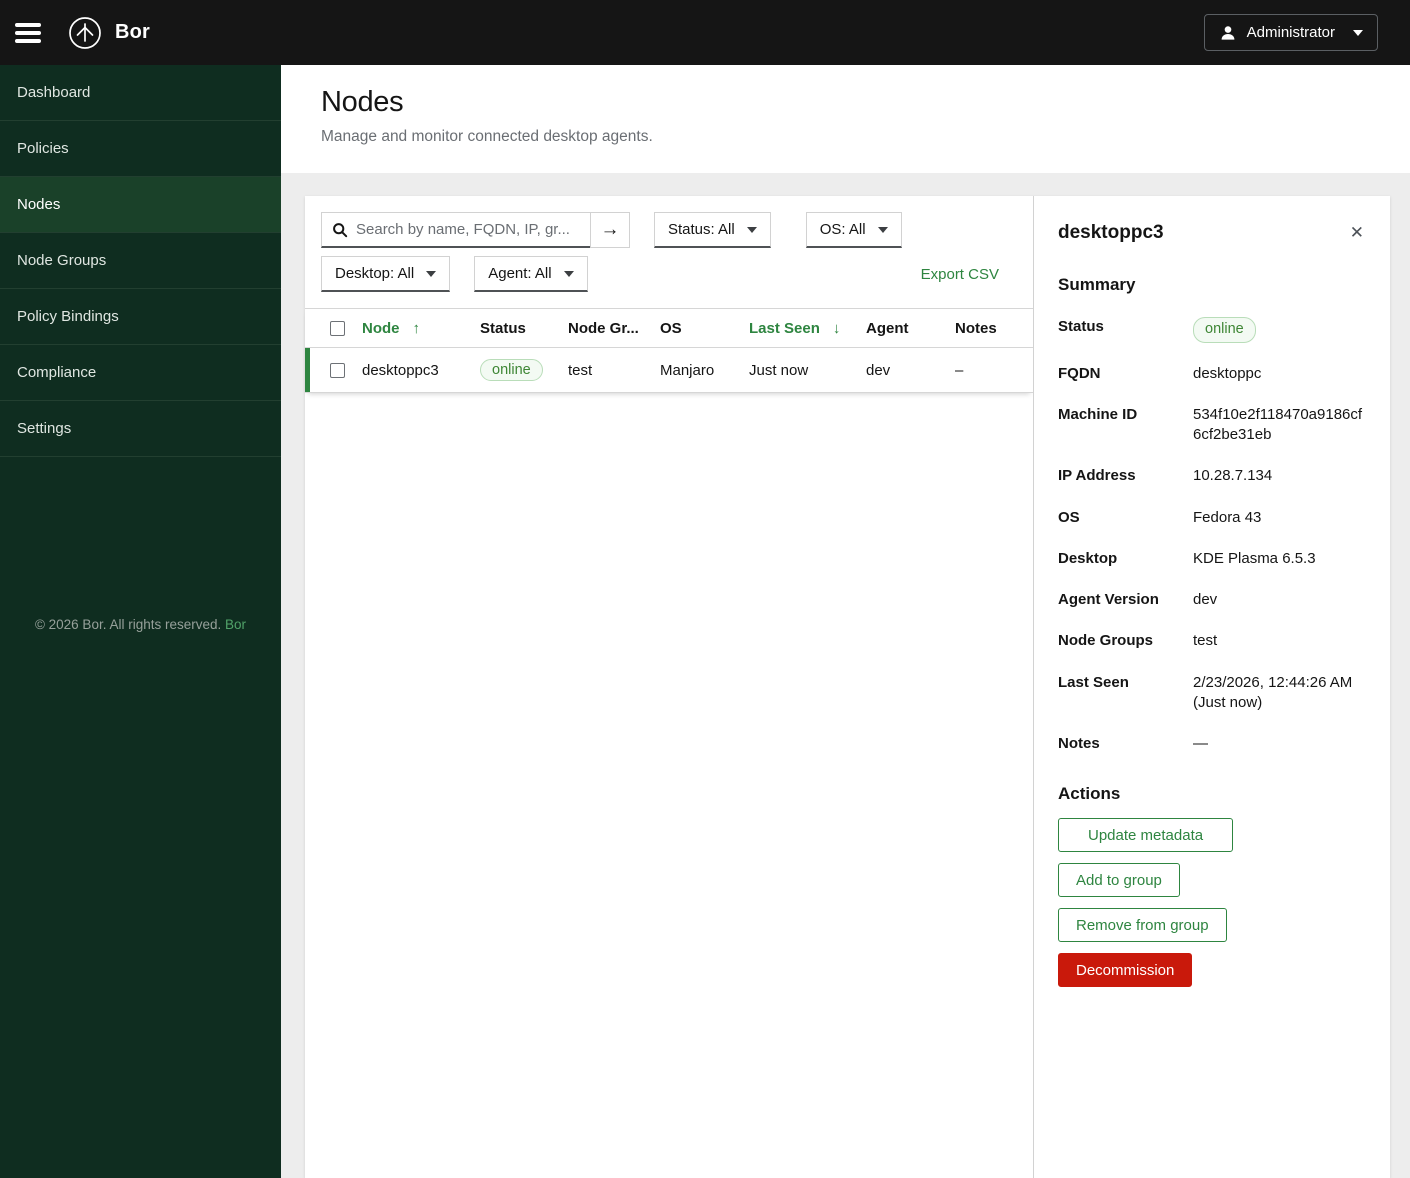 The height and width of the screenshot is (1178, 1410). Describe the element at coordinates (416, 328) in the screenshot. I see `sort-asc-icon: ↑` at that location.